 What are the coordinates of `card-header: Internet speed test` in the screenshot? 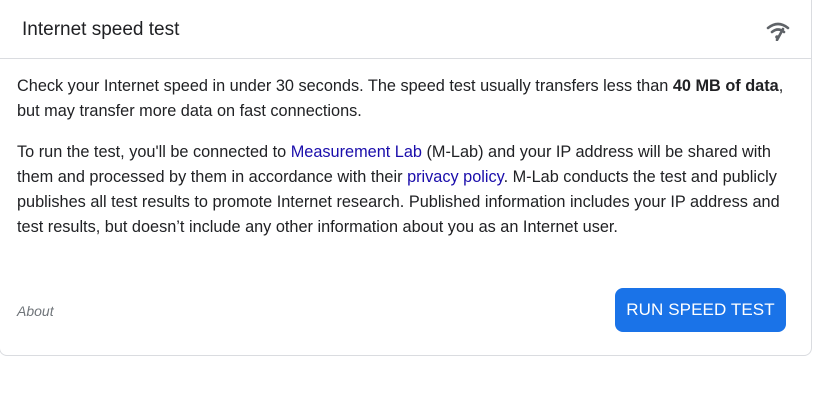 It's located at (405, 29).